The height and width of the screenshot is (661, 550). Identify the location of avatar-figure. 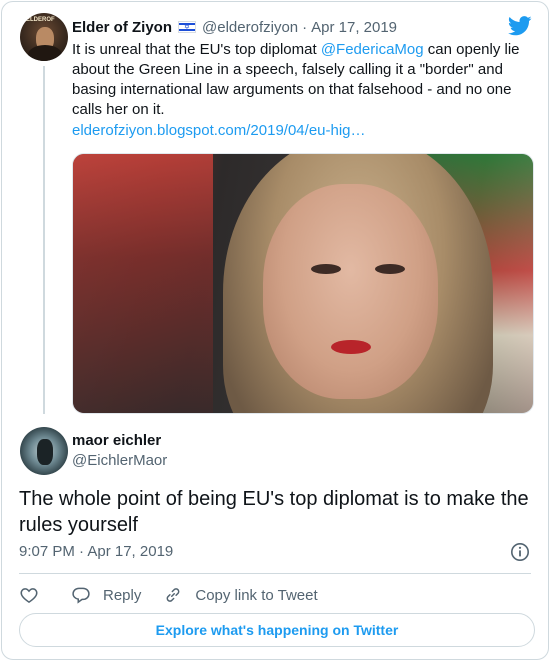
(45, 452).